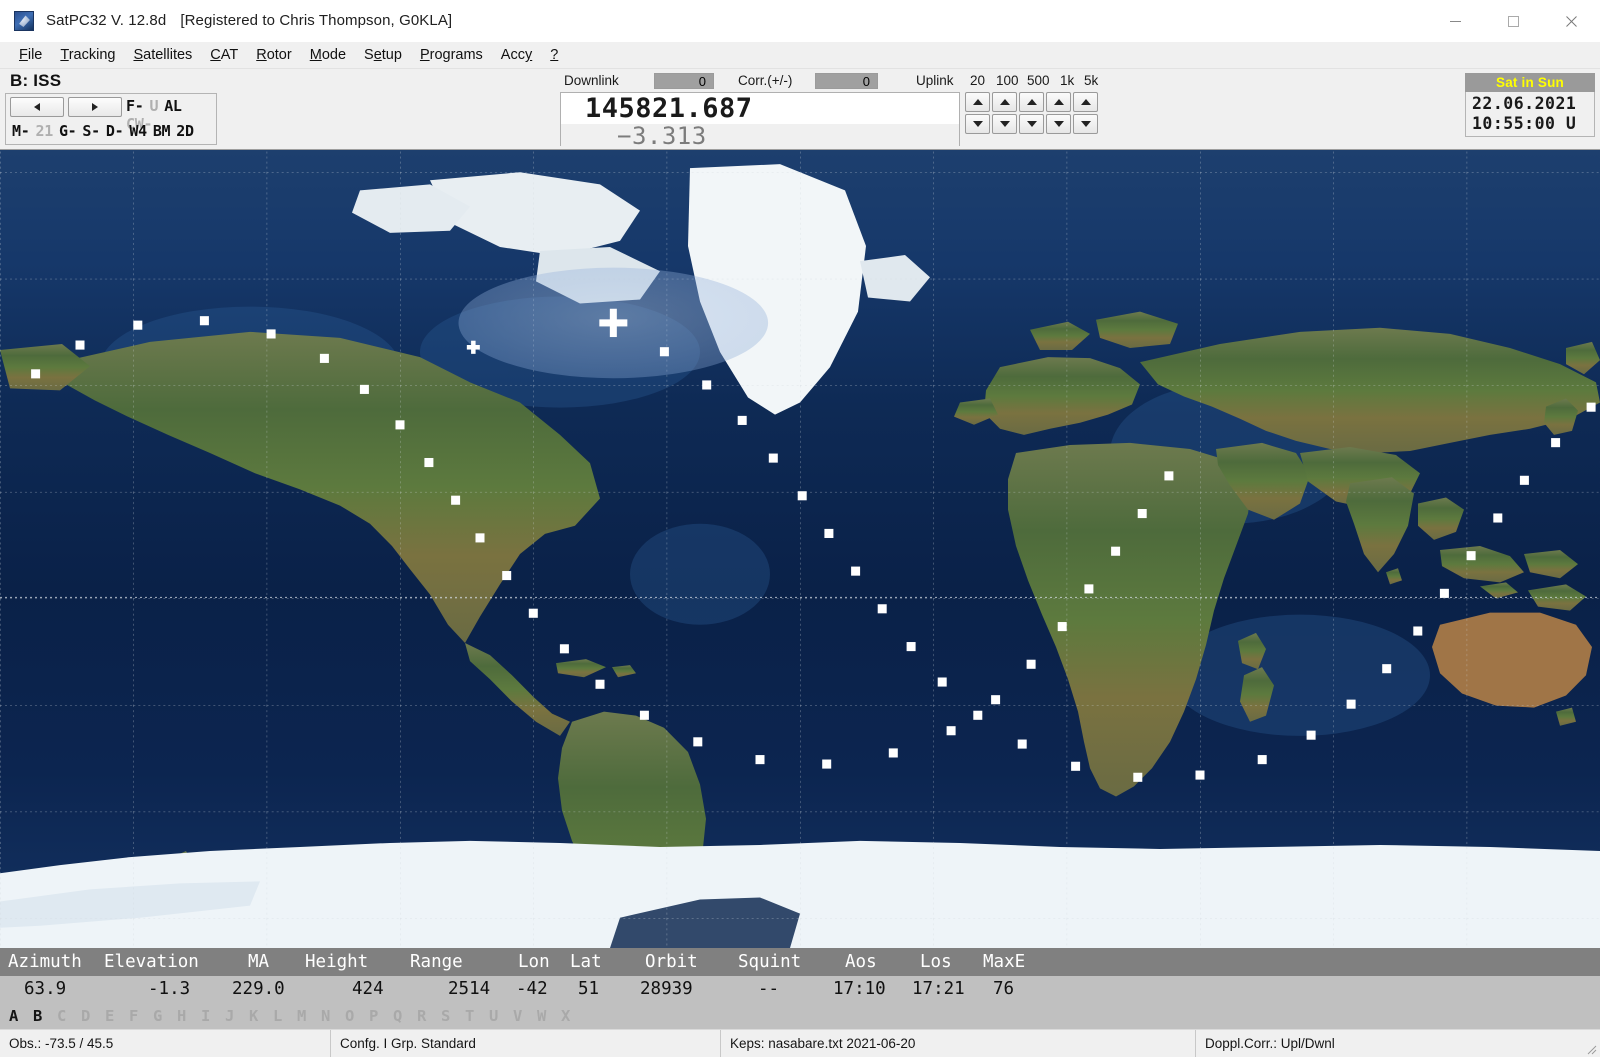 This screenshot has height=1057, width=1600. Describe the element at coordinates (328, 55) in the screenshot. I see `menu-mode: Mode` at that location.